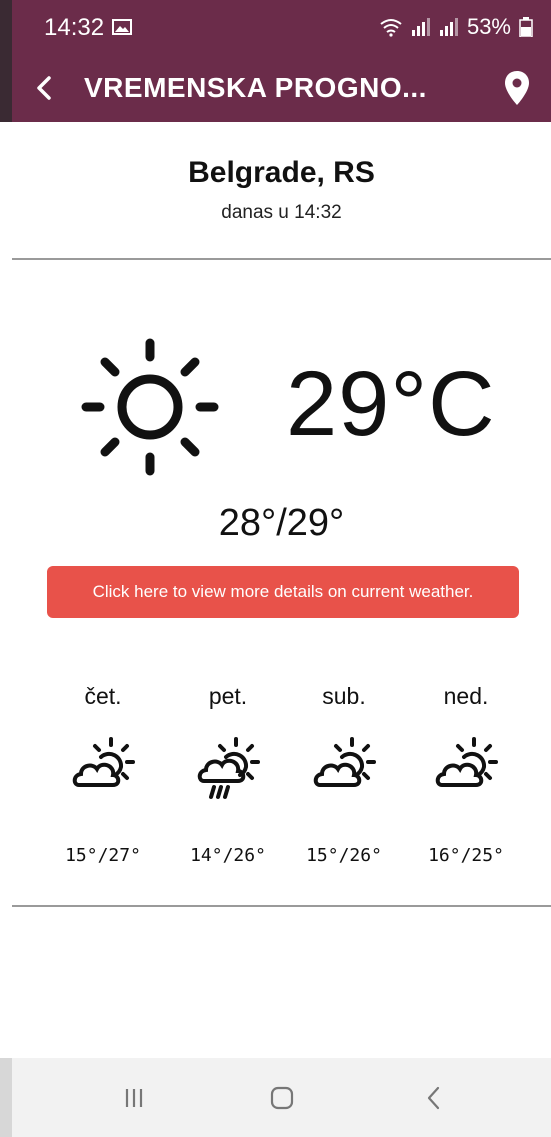  I want to click on forecast-day: čet. 15°/27°, so click(103, 783).